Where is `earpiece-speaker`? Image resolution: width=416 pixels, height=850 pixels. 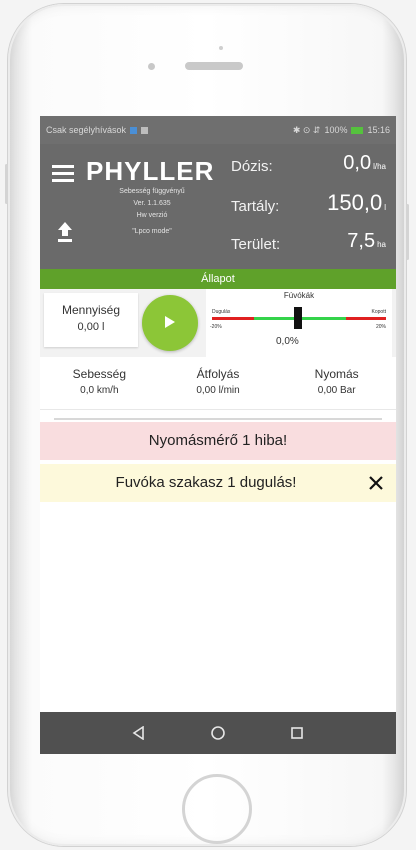 earpiece-speaker is located at coordinates (214, 66).